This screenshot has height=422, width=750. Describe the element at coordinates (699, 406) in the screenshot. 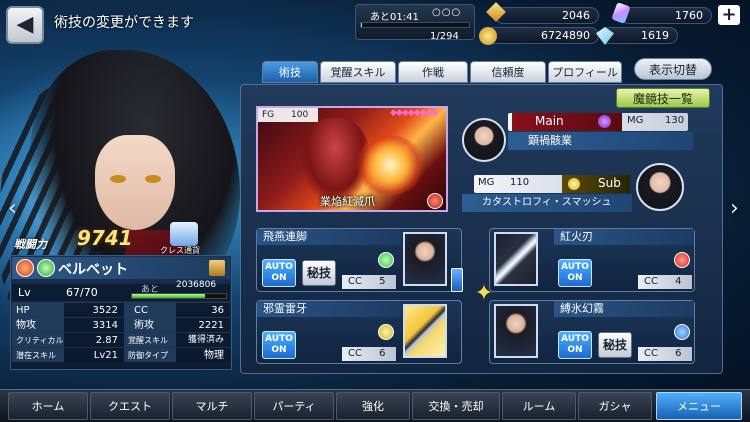

I see `menu-menu: メニュー` at that location.